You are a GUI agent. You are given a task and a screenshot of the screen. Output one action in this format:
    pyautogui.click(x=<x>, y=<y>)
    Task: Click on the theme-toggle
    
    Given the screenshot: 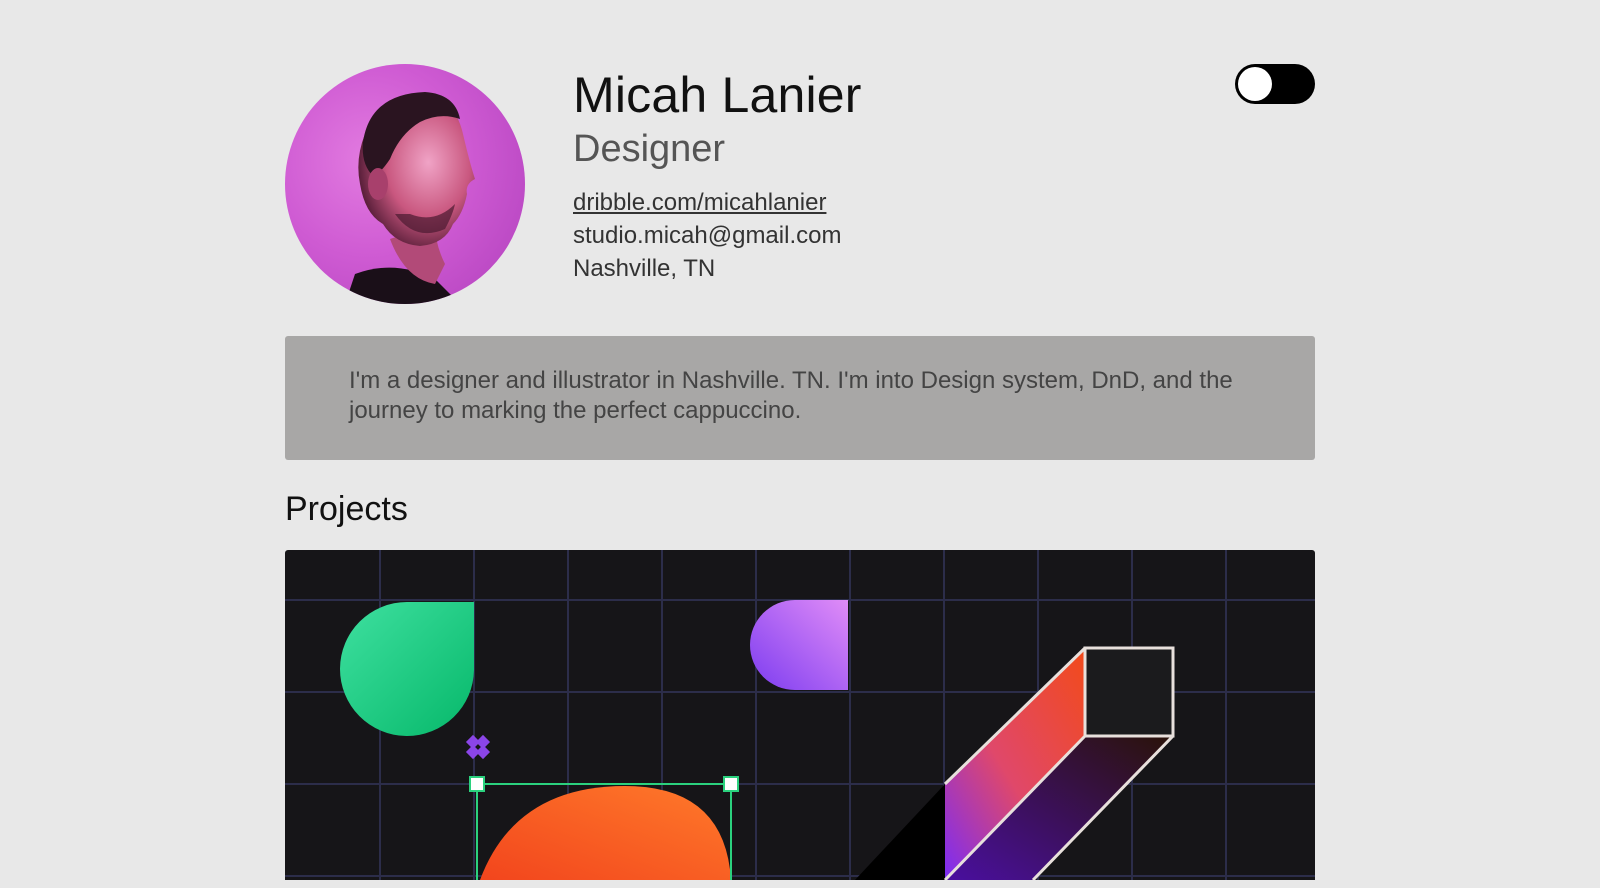 What is the action you would take?
    pyautogui.click(x=1275, y=84)
    